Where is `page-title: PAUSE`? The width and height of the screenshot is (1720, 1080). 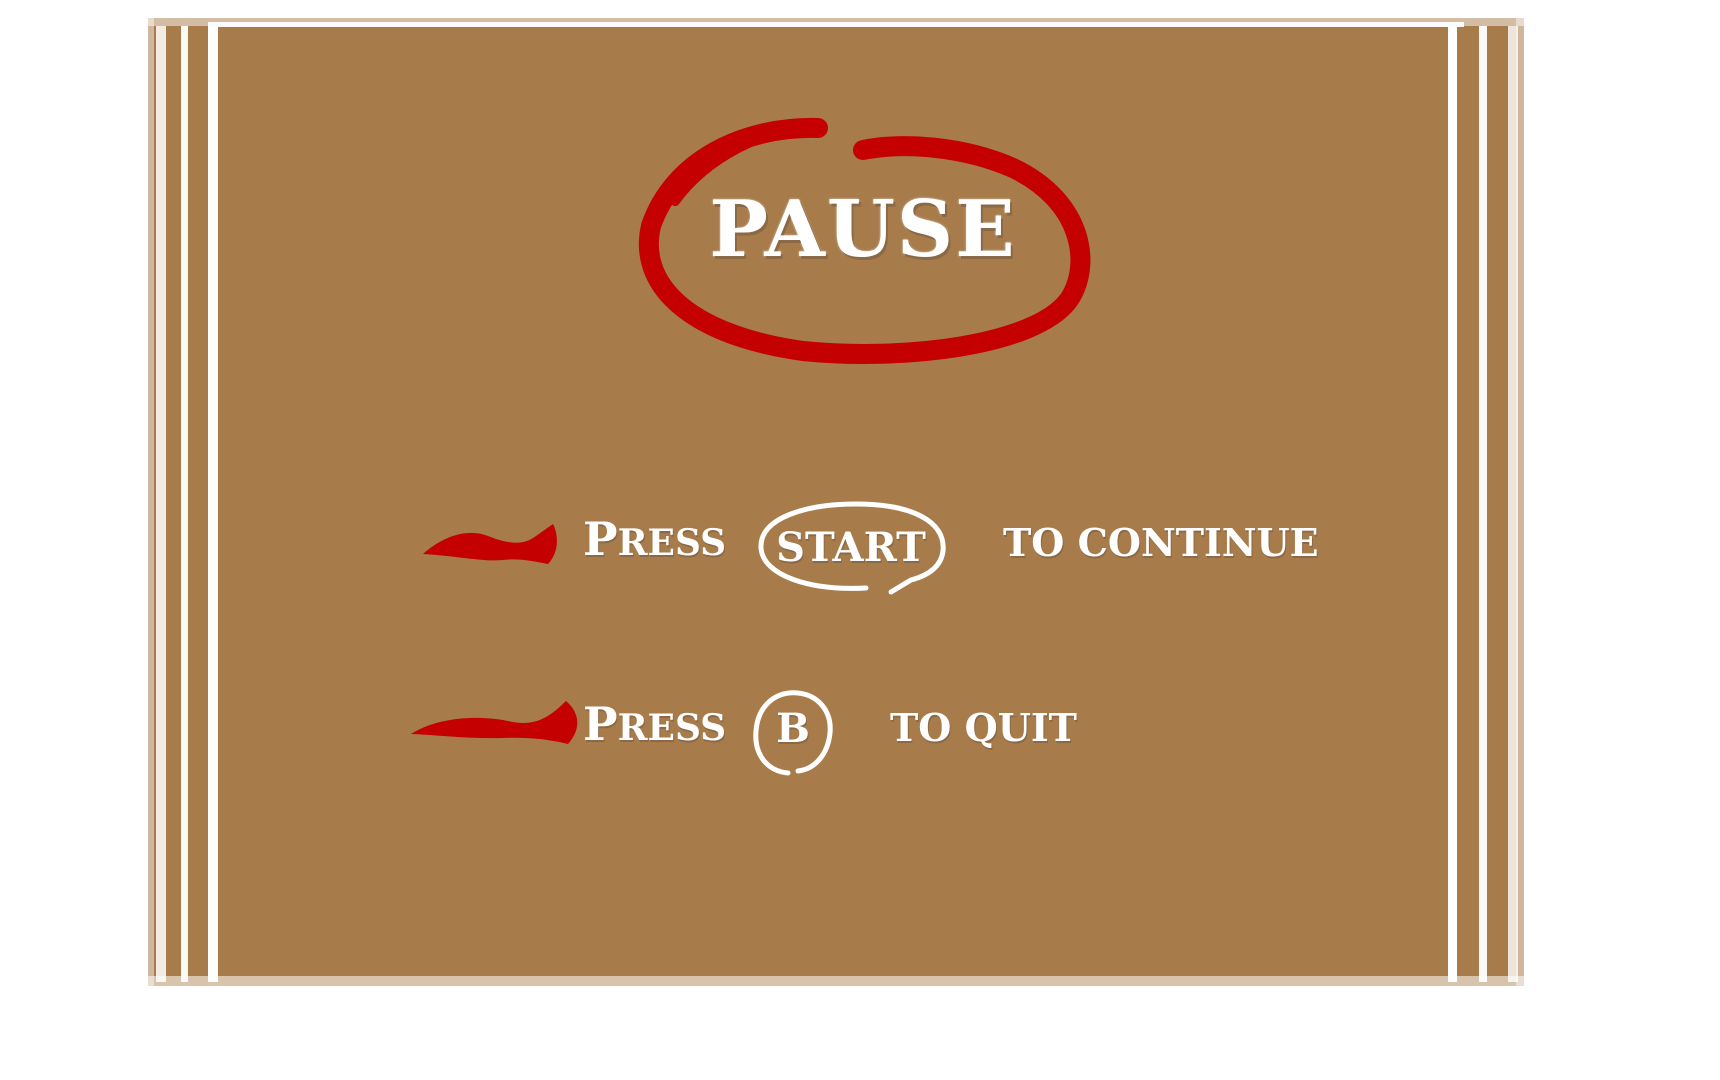 page-title: PAUSE is located at coordinates (863, 229).